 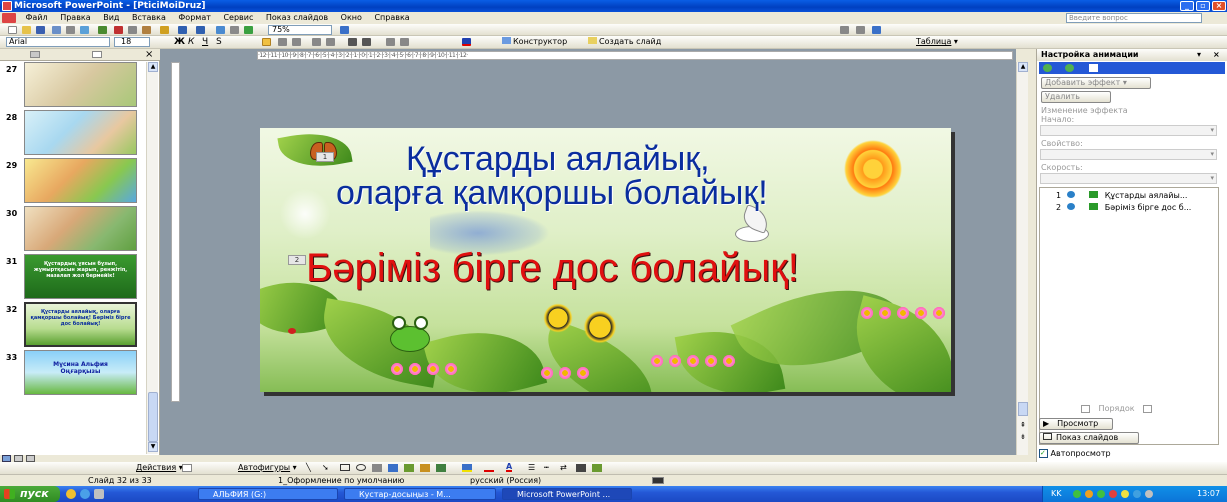 I want to click on redo-icon, so click(x=200, y=30).